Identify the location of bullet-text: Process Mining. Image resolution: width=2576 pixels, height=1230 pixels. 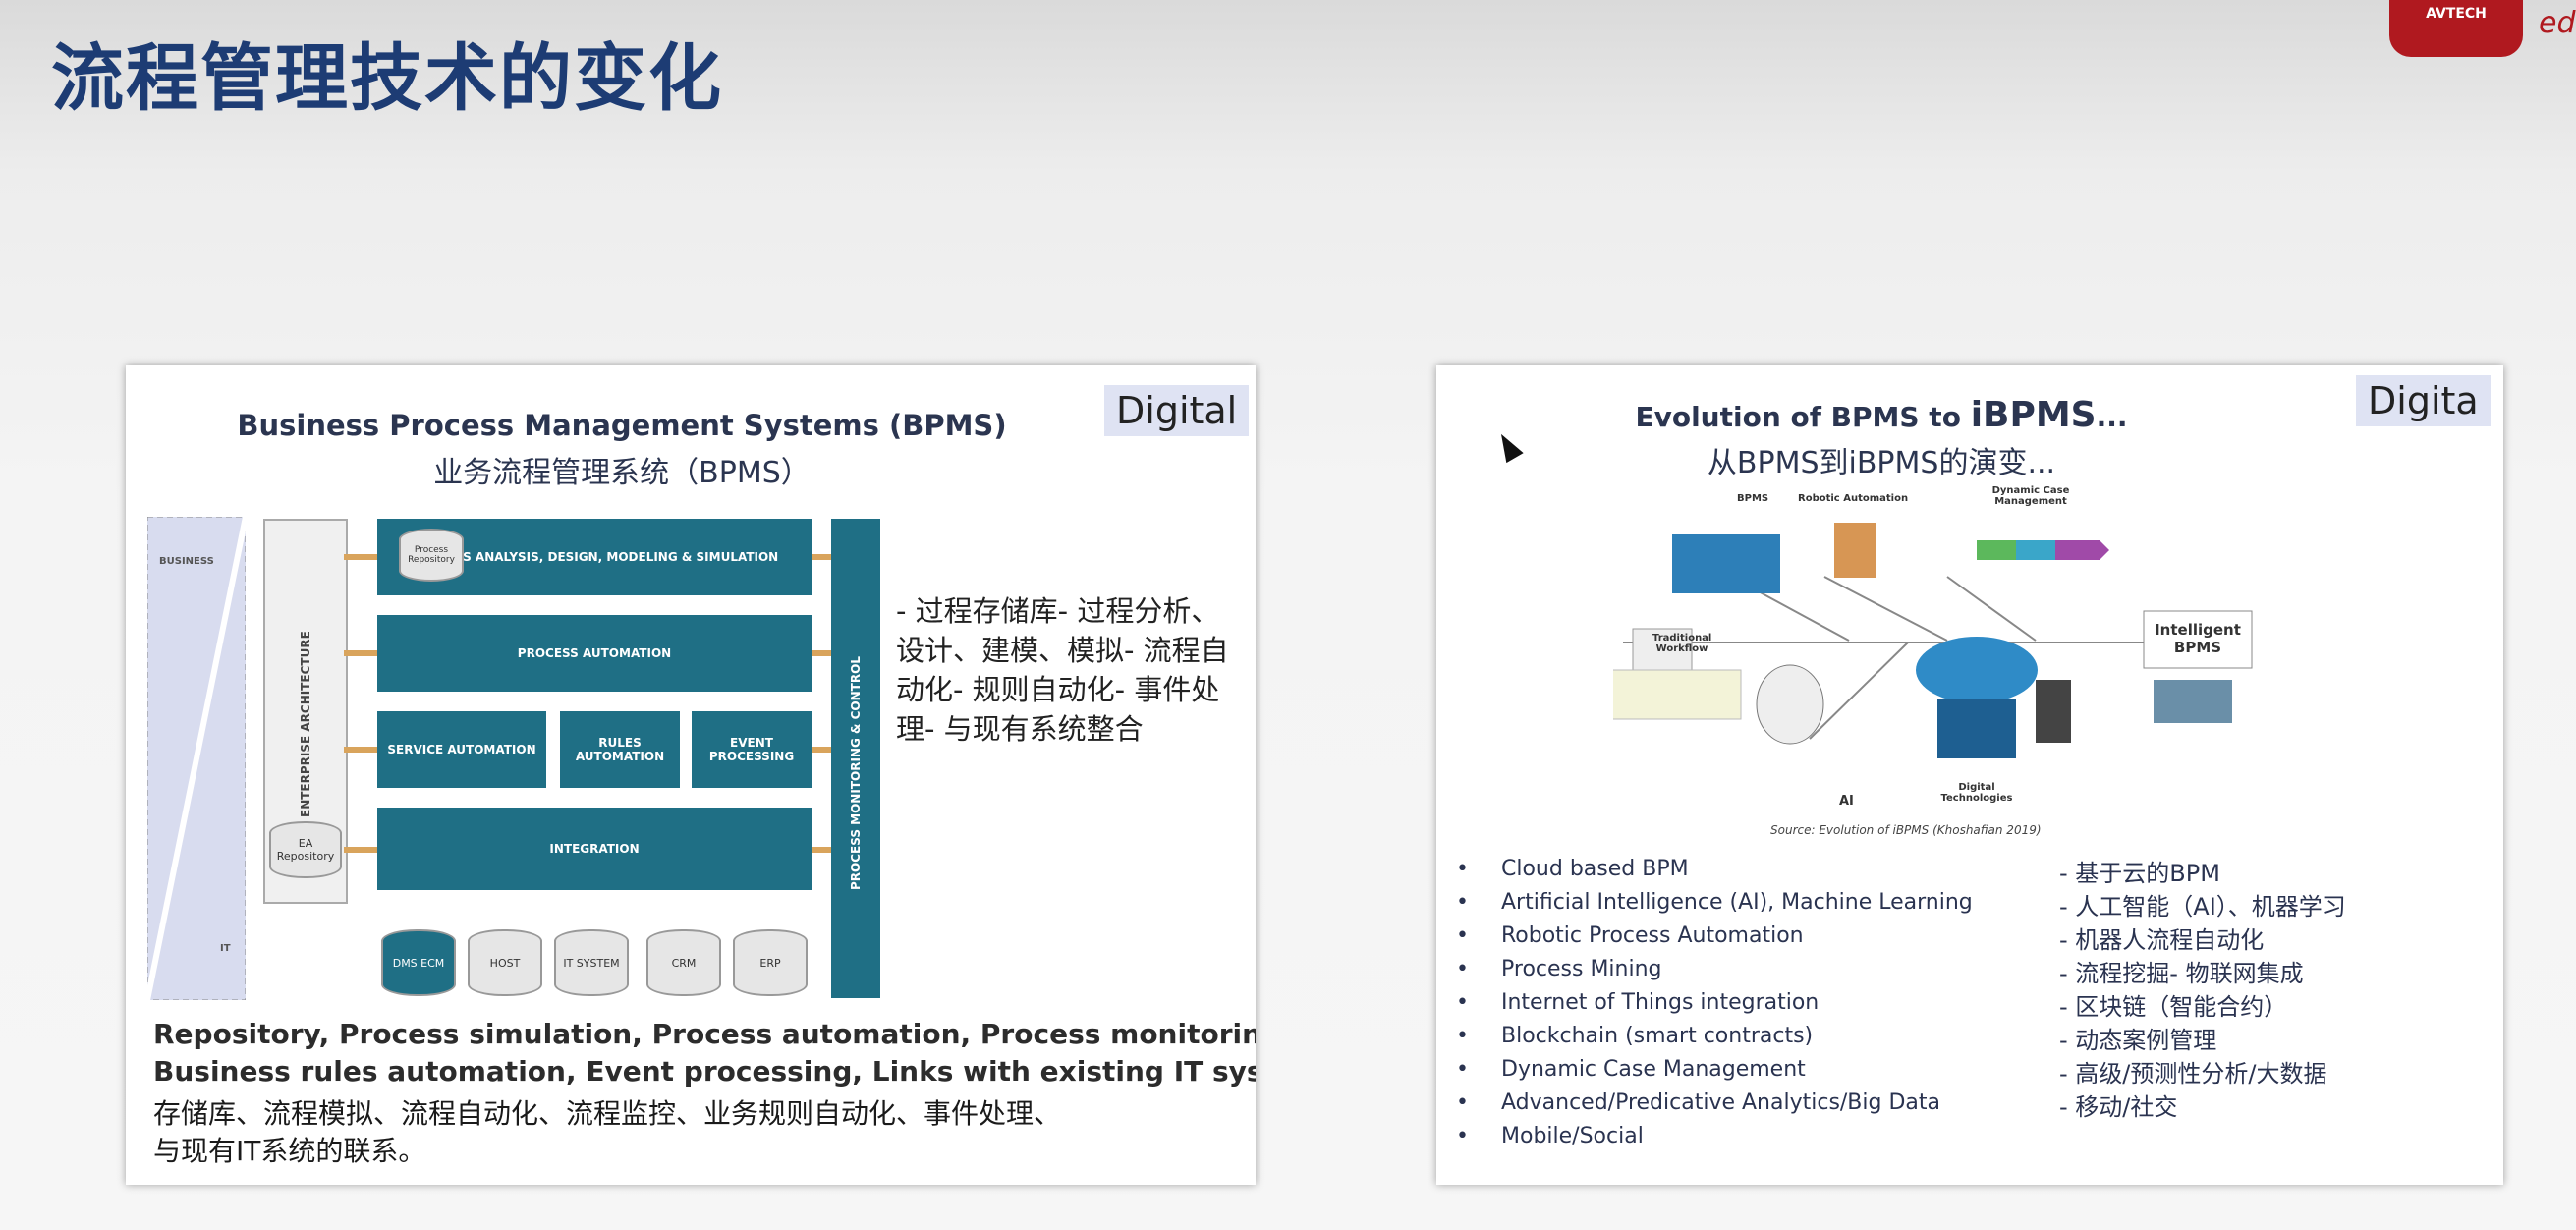
(1581, 969).